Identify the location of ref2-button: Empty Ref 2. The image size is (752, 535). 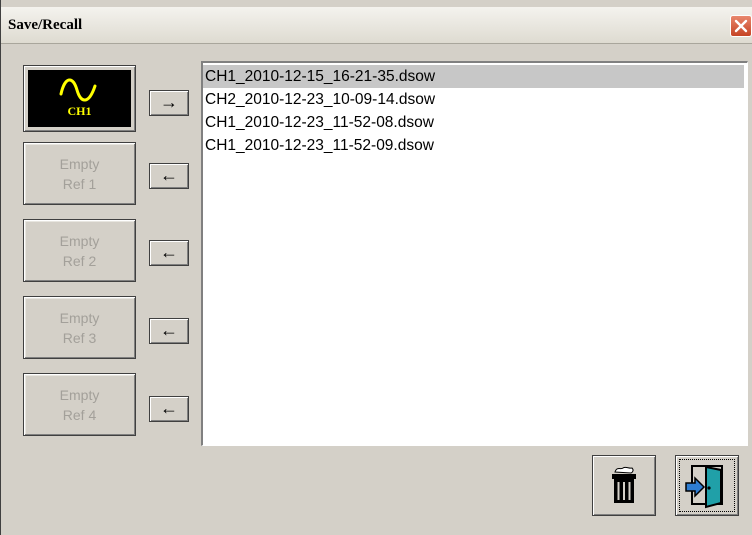
(79, 250).